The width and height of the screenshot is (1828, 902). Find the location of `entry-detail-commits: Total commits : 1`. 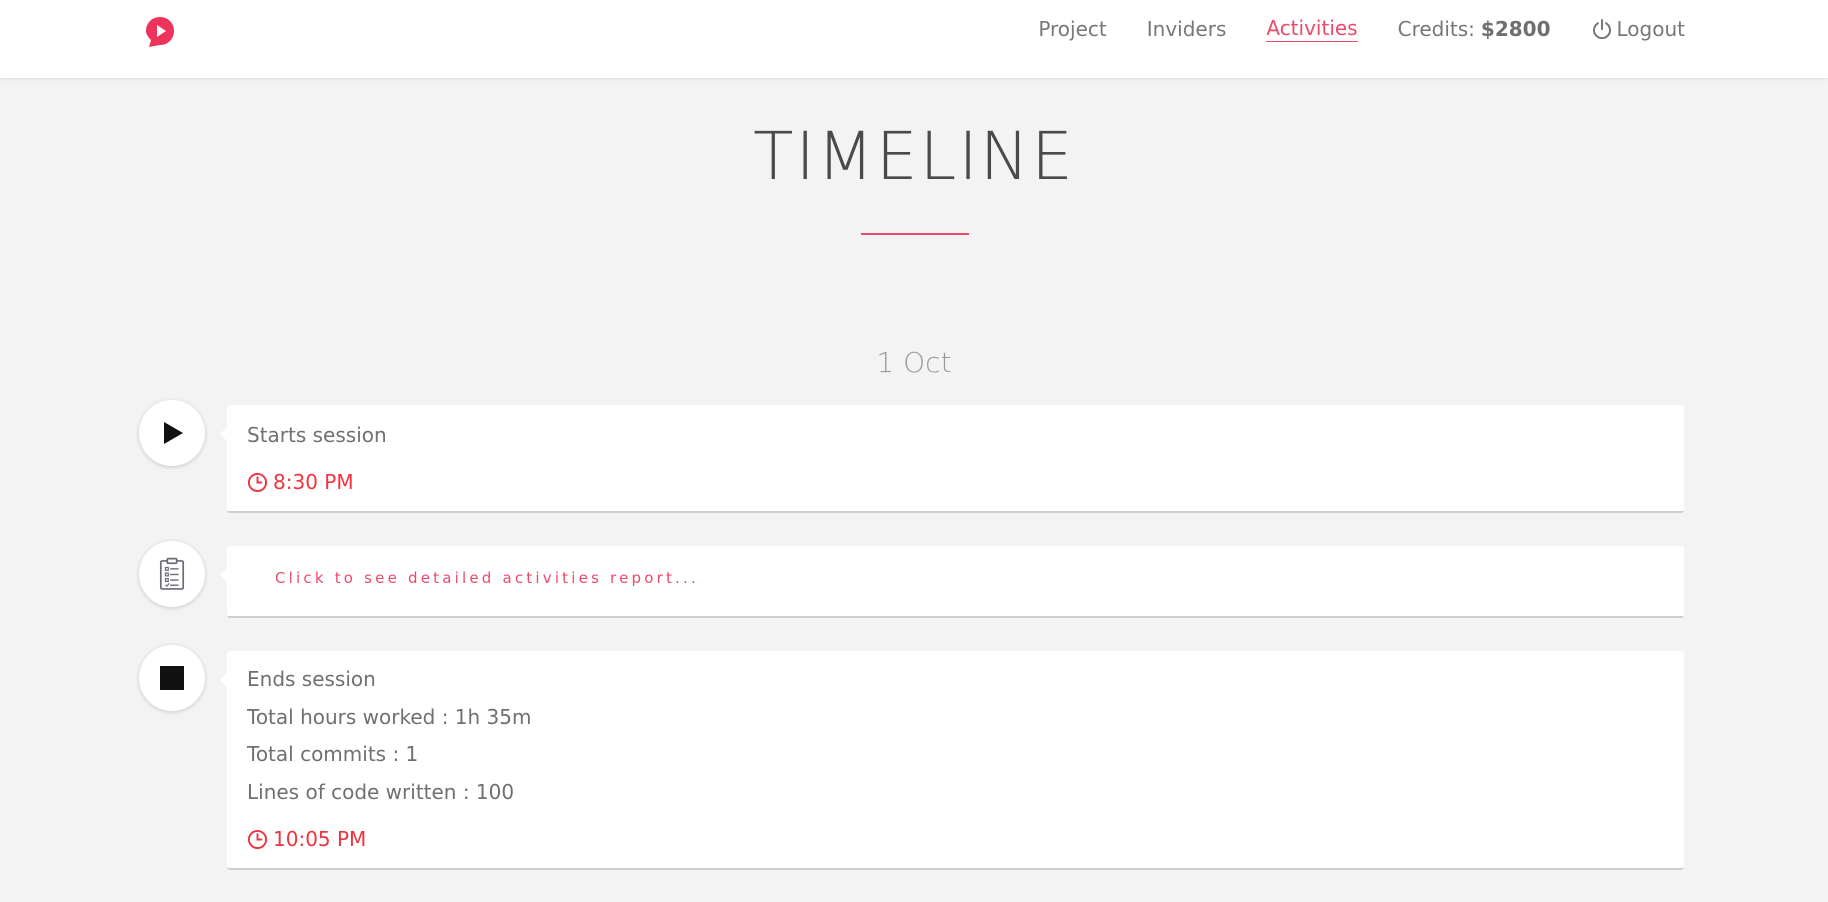

entry-detail-commits: Total commits : 1 is located at coordinates (333, 754).